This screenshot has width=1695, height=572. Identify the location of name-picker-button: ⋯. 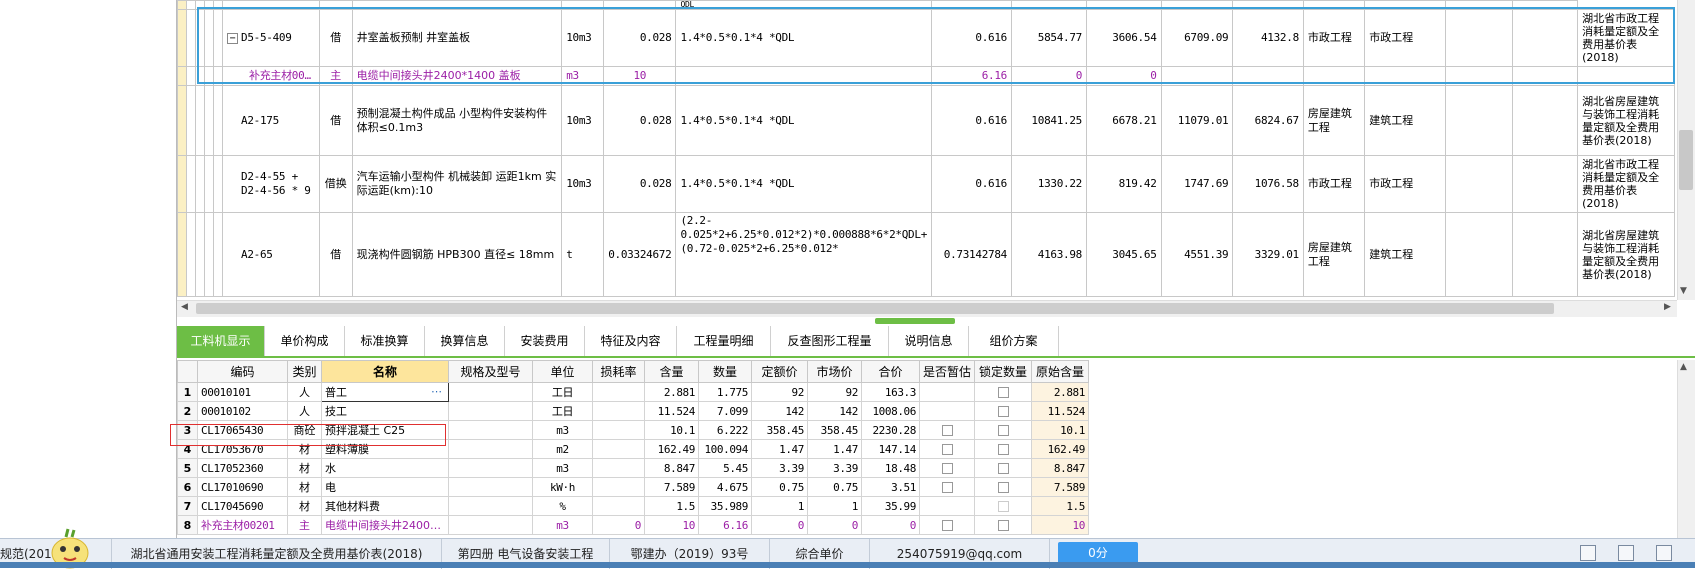
(436, 392).